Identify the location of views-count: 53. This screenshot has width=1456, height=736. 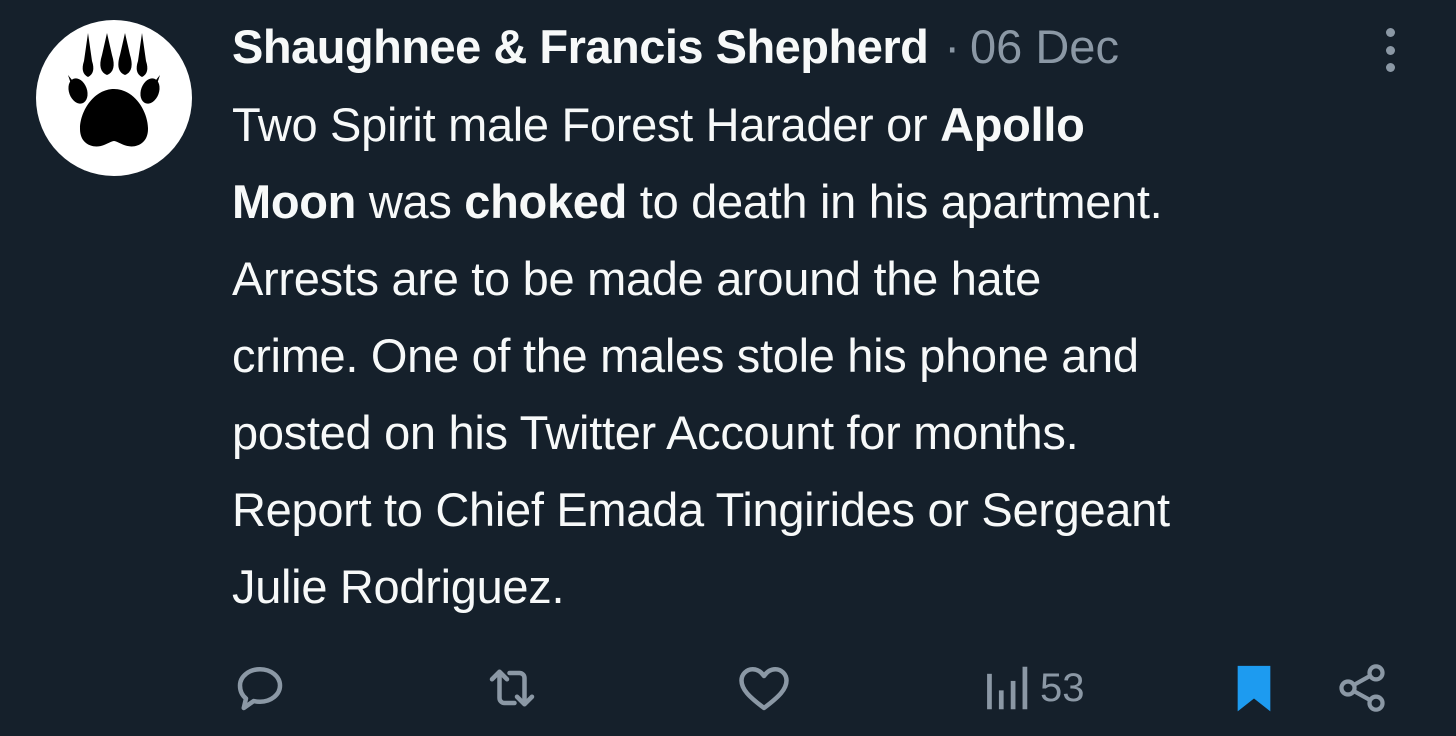
(1062, 687).